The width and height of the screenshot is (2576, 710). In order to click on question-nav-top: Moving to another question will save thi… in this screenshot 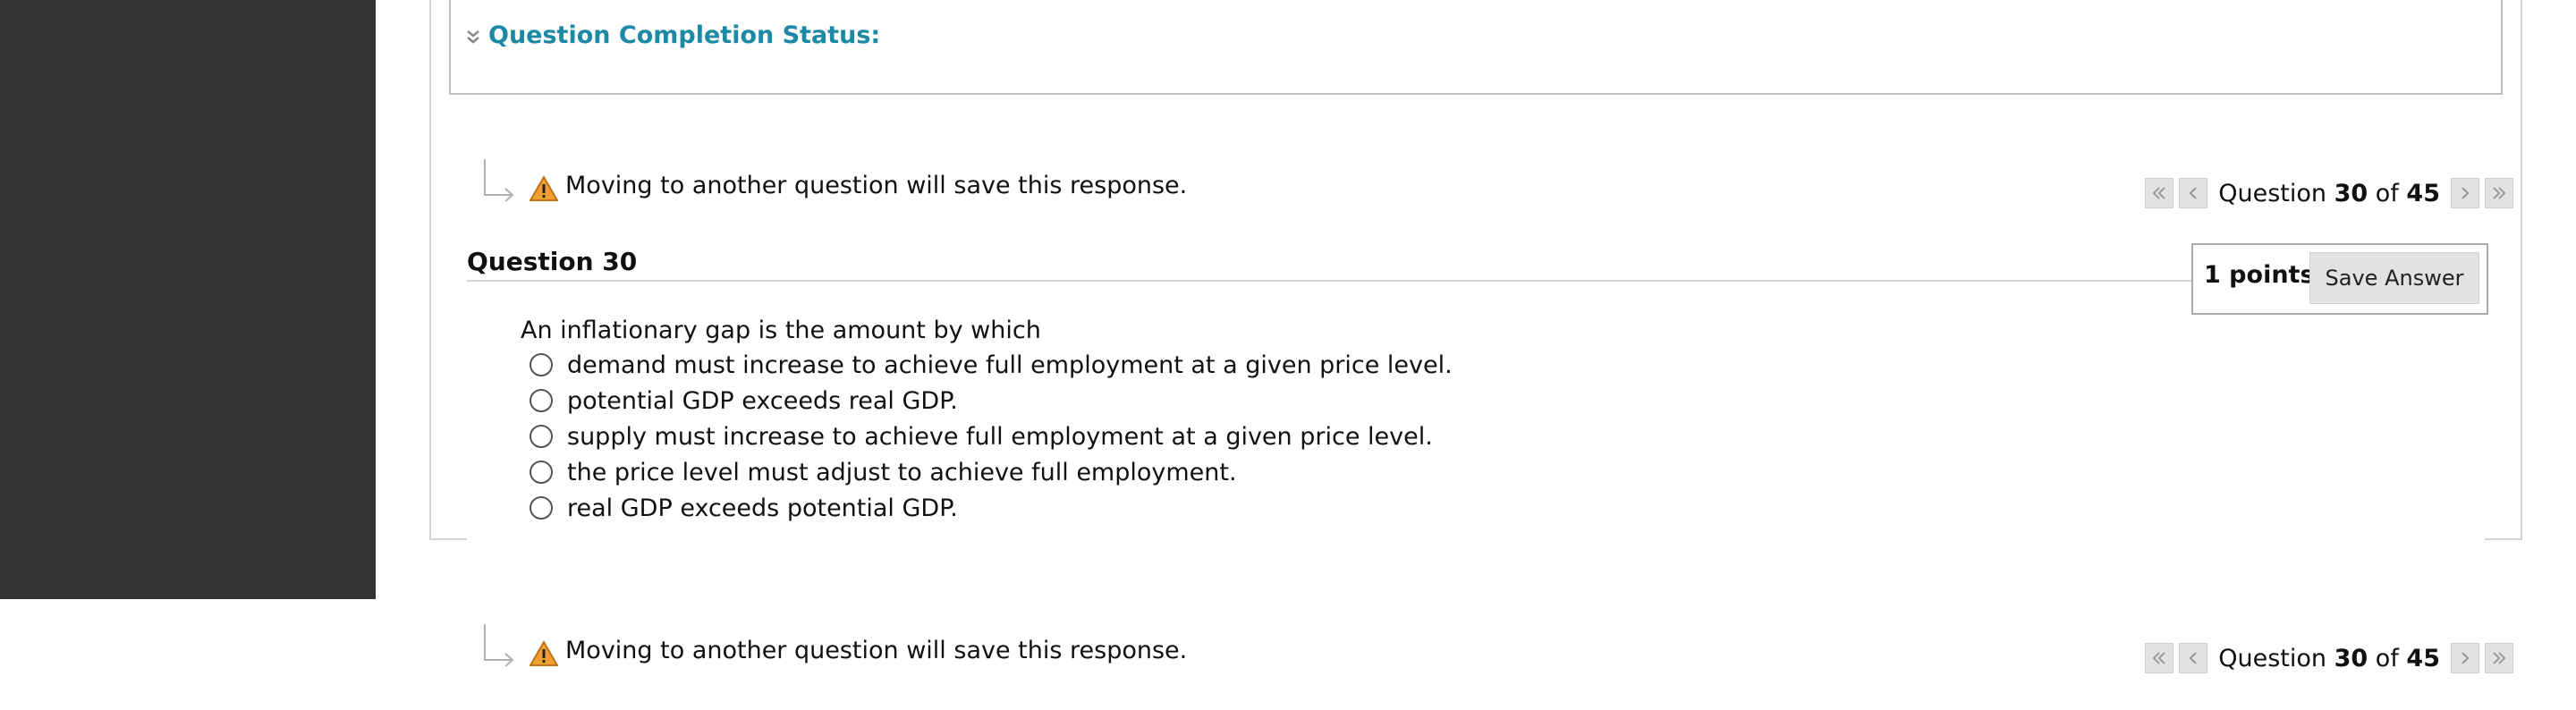, I will do `click(1489, 185)`.